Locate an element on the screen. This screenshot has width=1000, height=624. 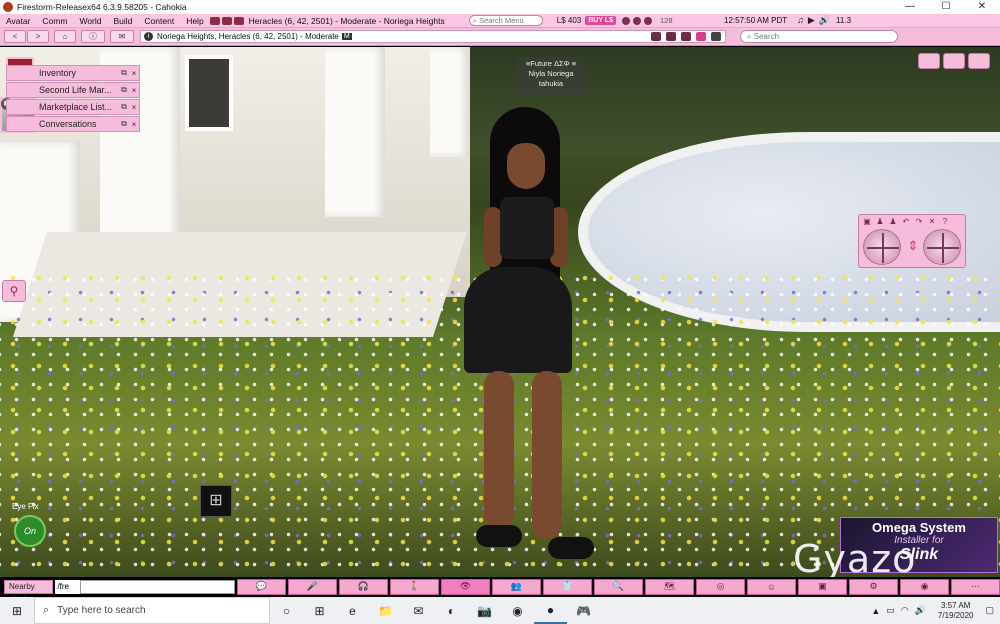
taskbar-app-icon: 📁 is located at coordinates (385, 610).